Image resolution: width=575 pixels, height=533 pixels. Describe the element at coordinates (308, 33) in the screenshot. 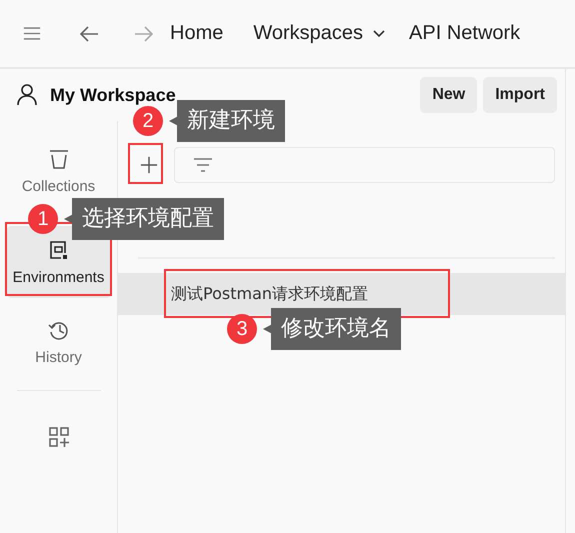

I see `nav-link: Workspaces` at that location.